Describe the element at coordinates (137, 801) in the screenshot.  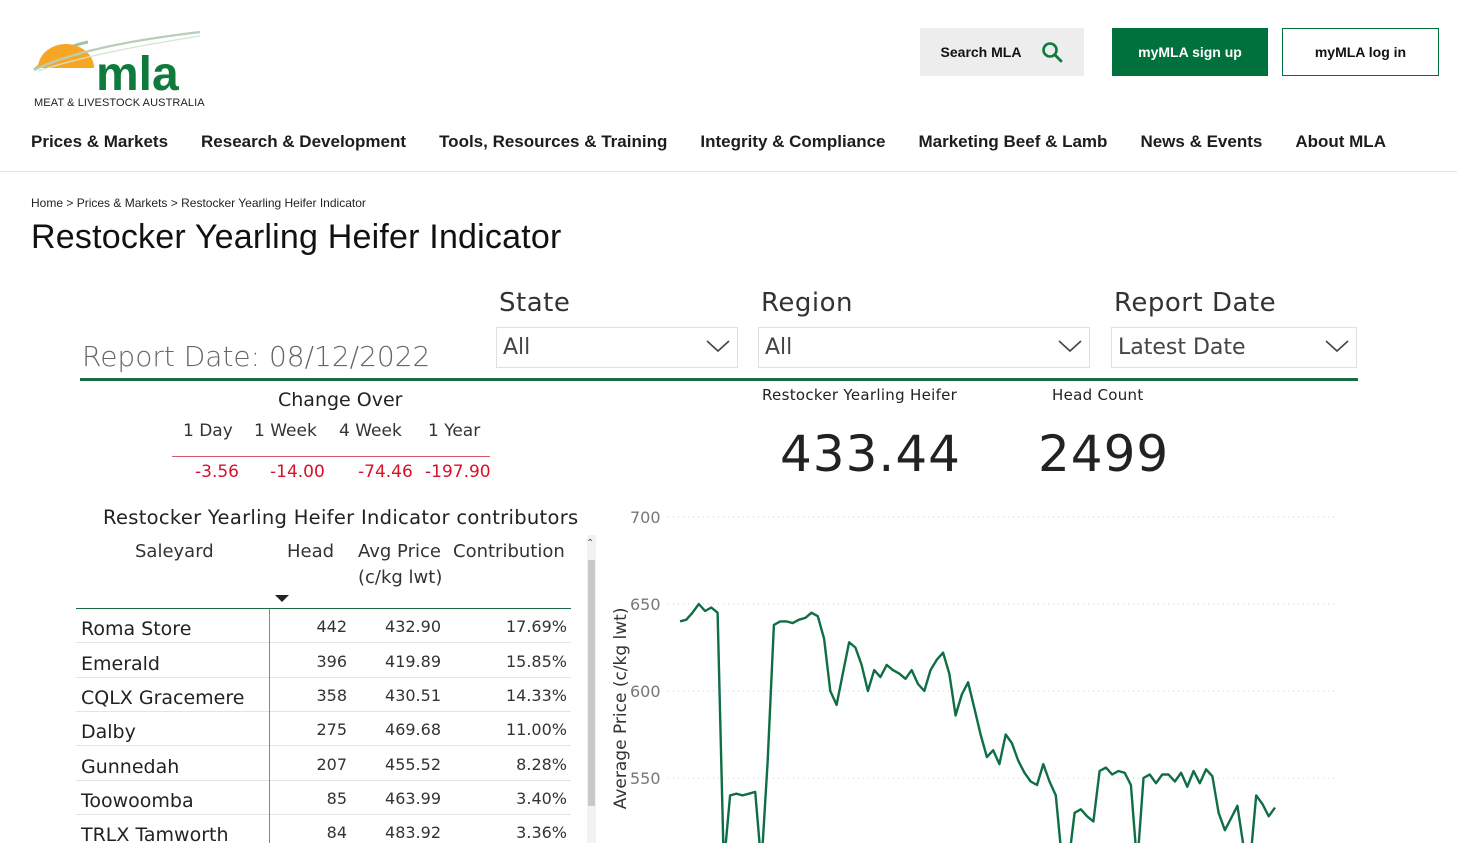
I see `saleyard-cell: Toowoomba` at that location.